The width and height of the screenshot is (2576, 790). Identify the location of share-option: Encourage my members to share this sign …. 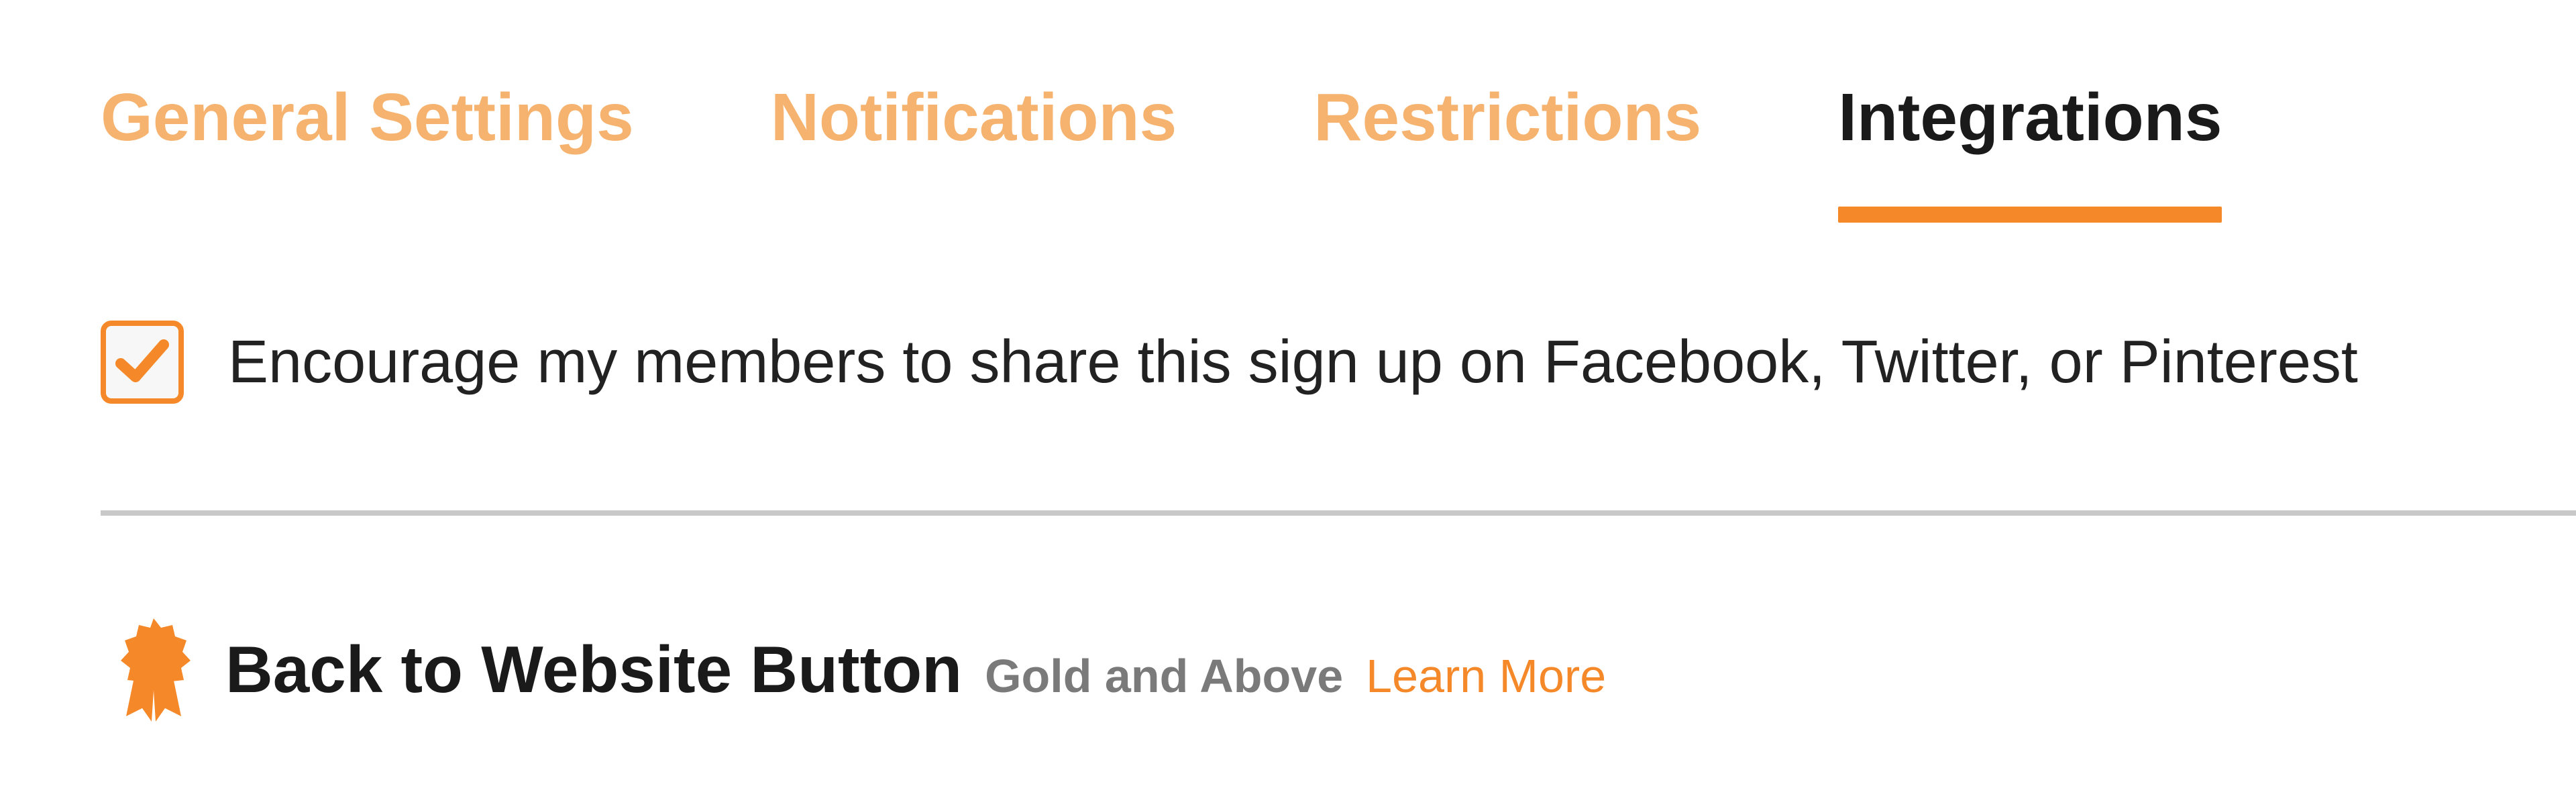
(1229, 362).